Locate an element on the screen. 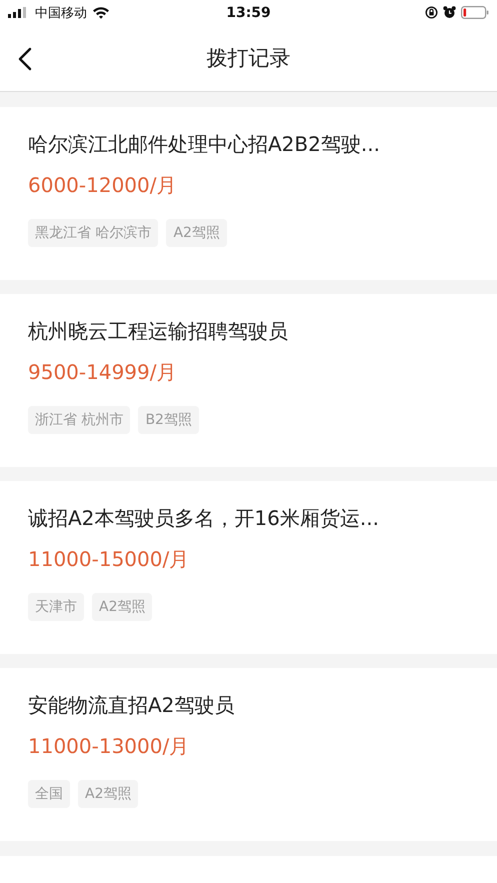 Image resolution: width=497 pixels, height=883 pixels. job-tag: 黑龙江省 哈尔滨市 is located at coordinates (93, 233).